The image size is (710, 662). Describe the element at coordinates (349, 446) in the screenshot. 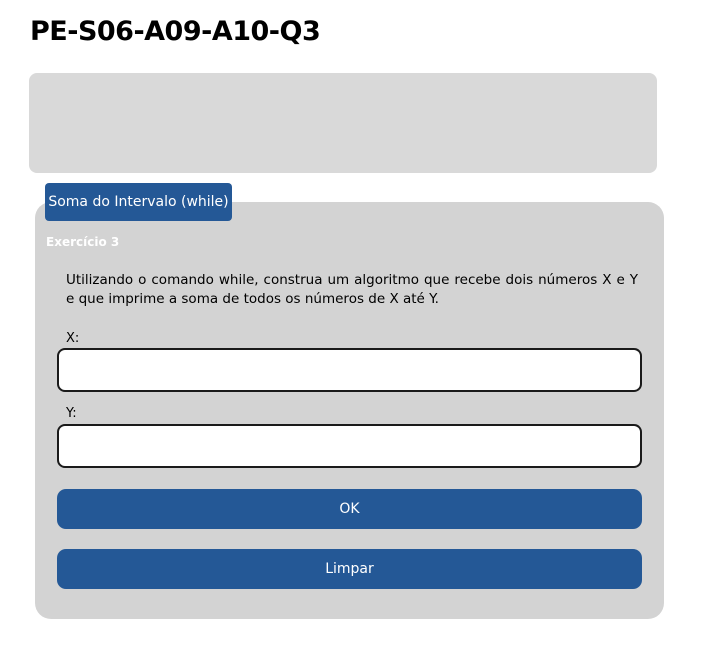

I see `y-input` at that location.